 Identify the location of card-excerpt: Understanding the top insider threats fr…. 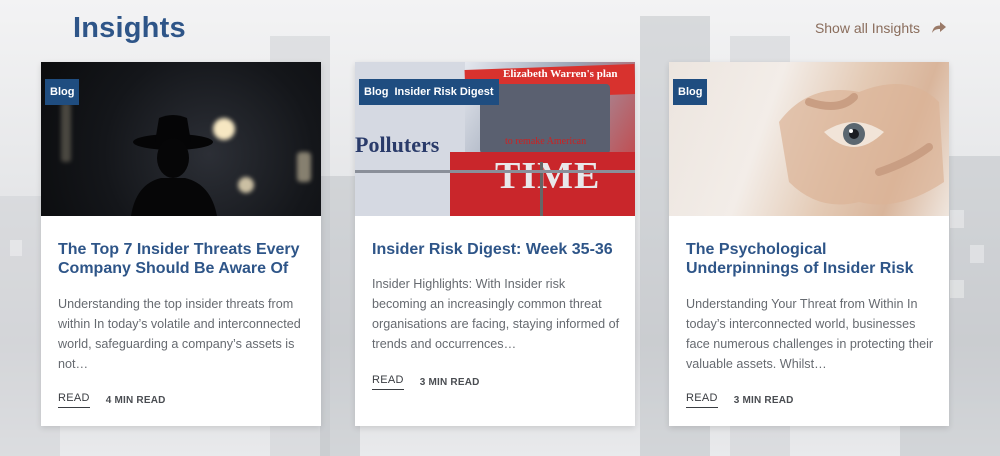
(179, 334).